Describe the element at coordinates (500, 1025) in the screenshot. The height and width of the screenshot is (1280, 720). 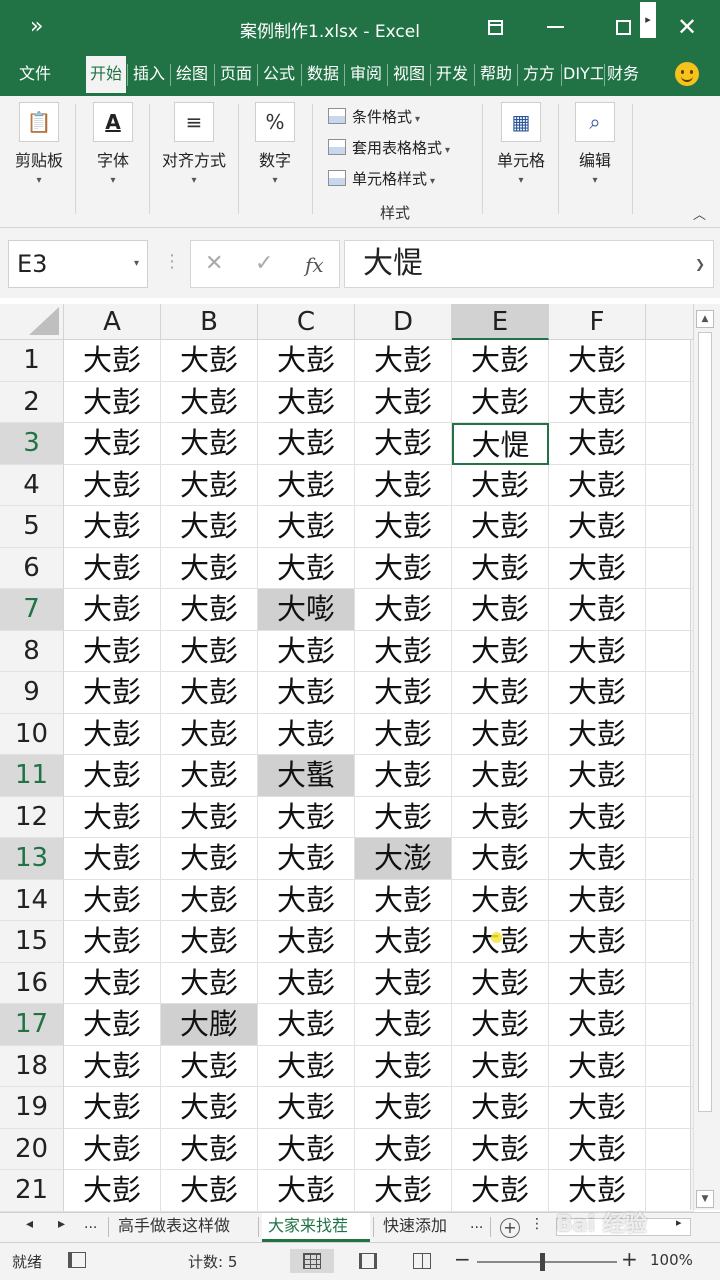
I see `cell-e17: 大彭` at that location.